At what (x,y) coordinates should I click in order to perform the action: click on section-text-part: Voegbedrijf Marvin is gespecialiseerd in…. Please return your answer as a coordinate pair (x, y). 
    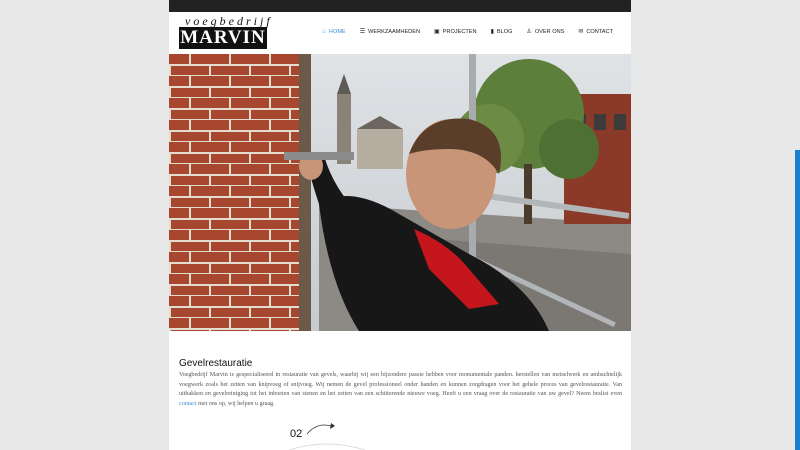
    Looking at the image, I should click on (400, 385).